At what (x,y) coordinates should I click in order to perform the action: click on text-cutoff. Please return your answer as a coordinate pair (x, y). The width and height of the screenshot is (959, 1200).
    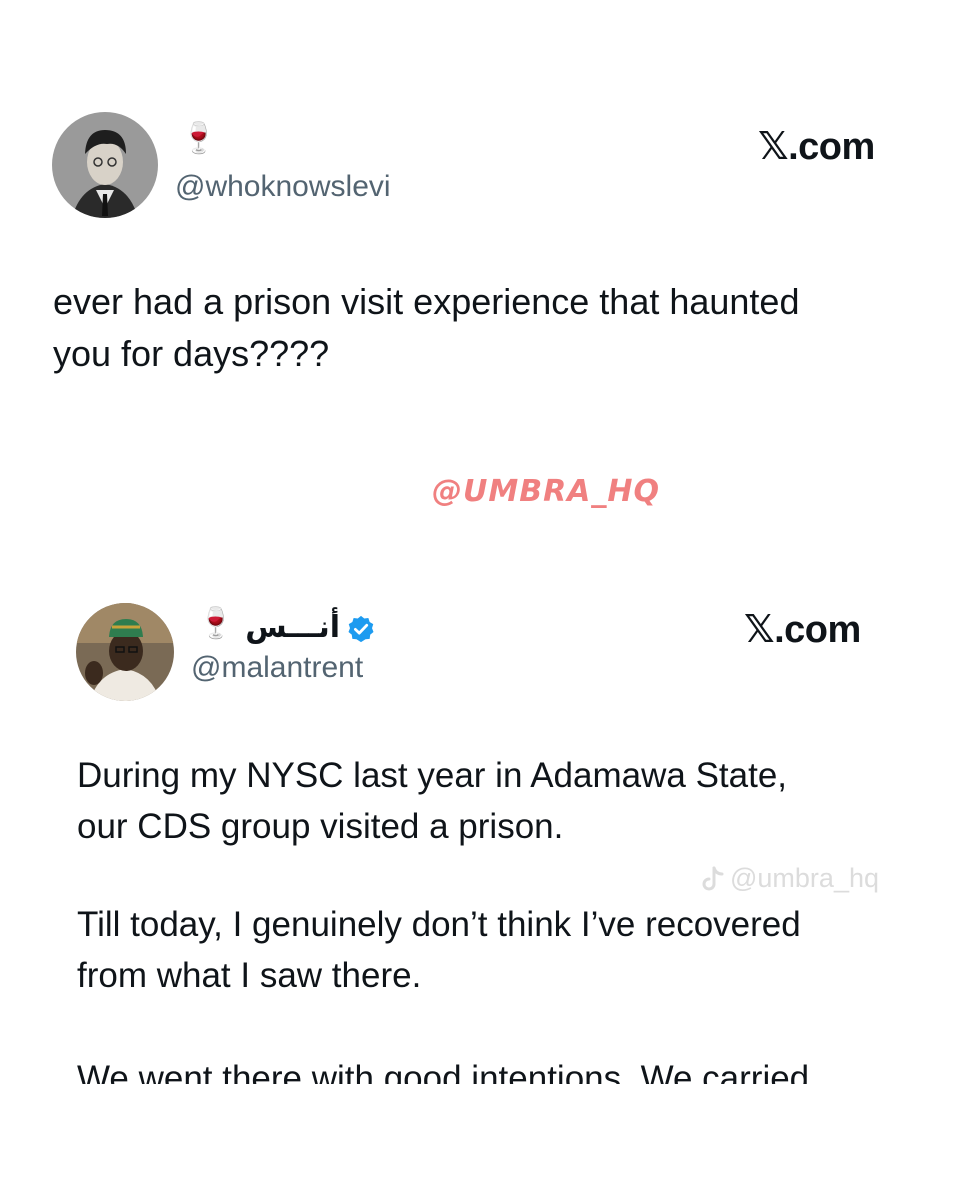
    Looking at the image, I should click on (479, 1104).